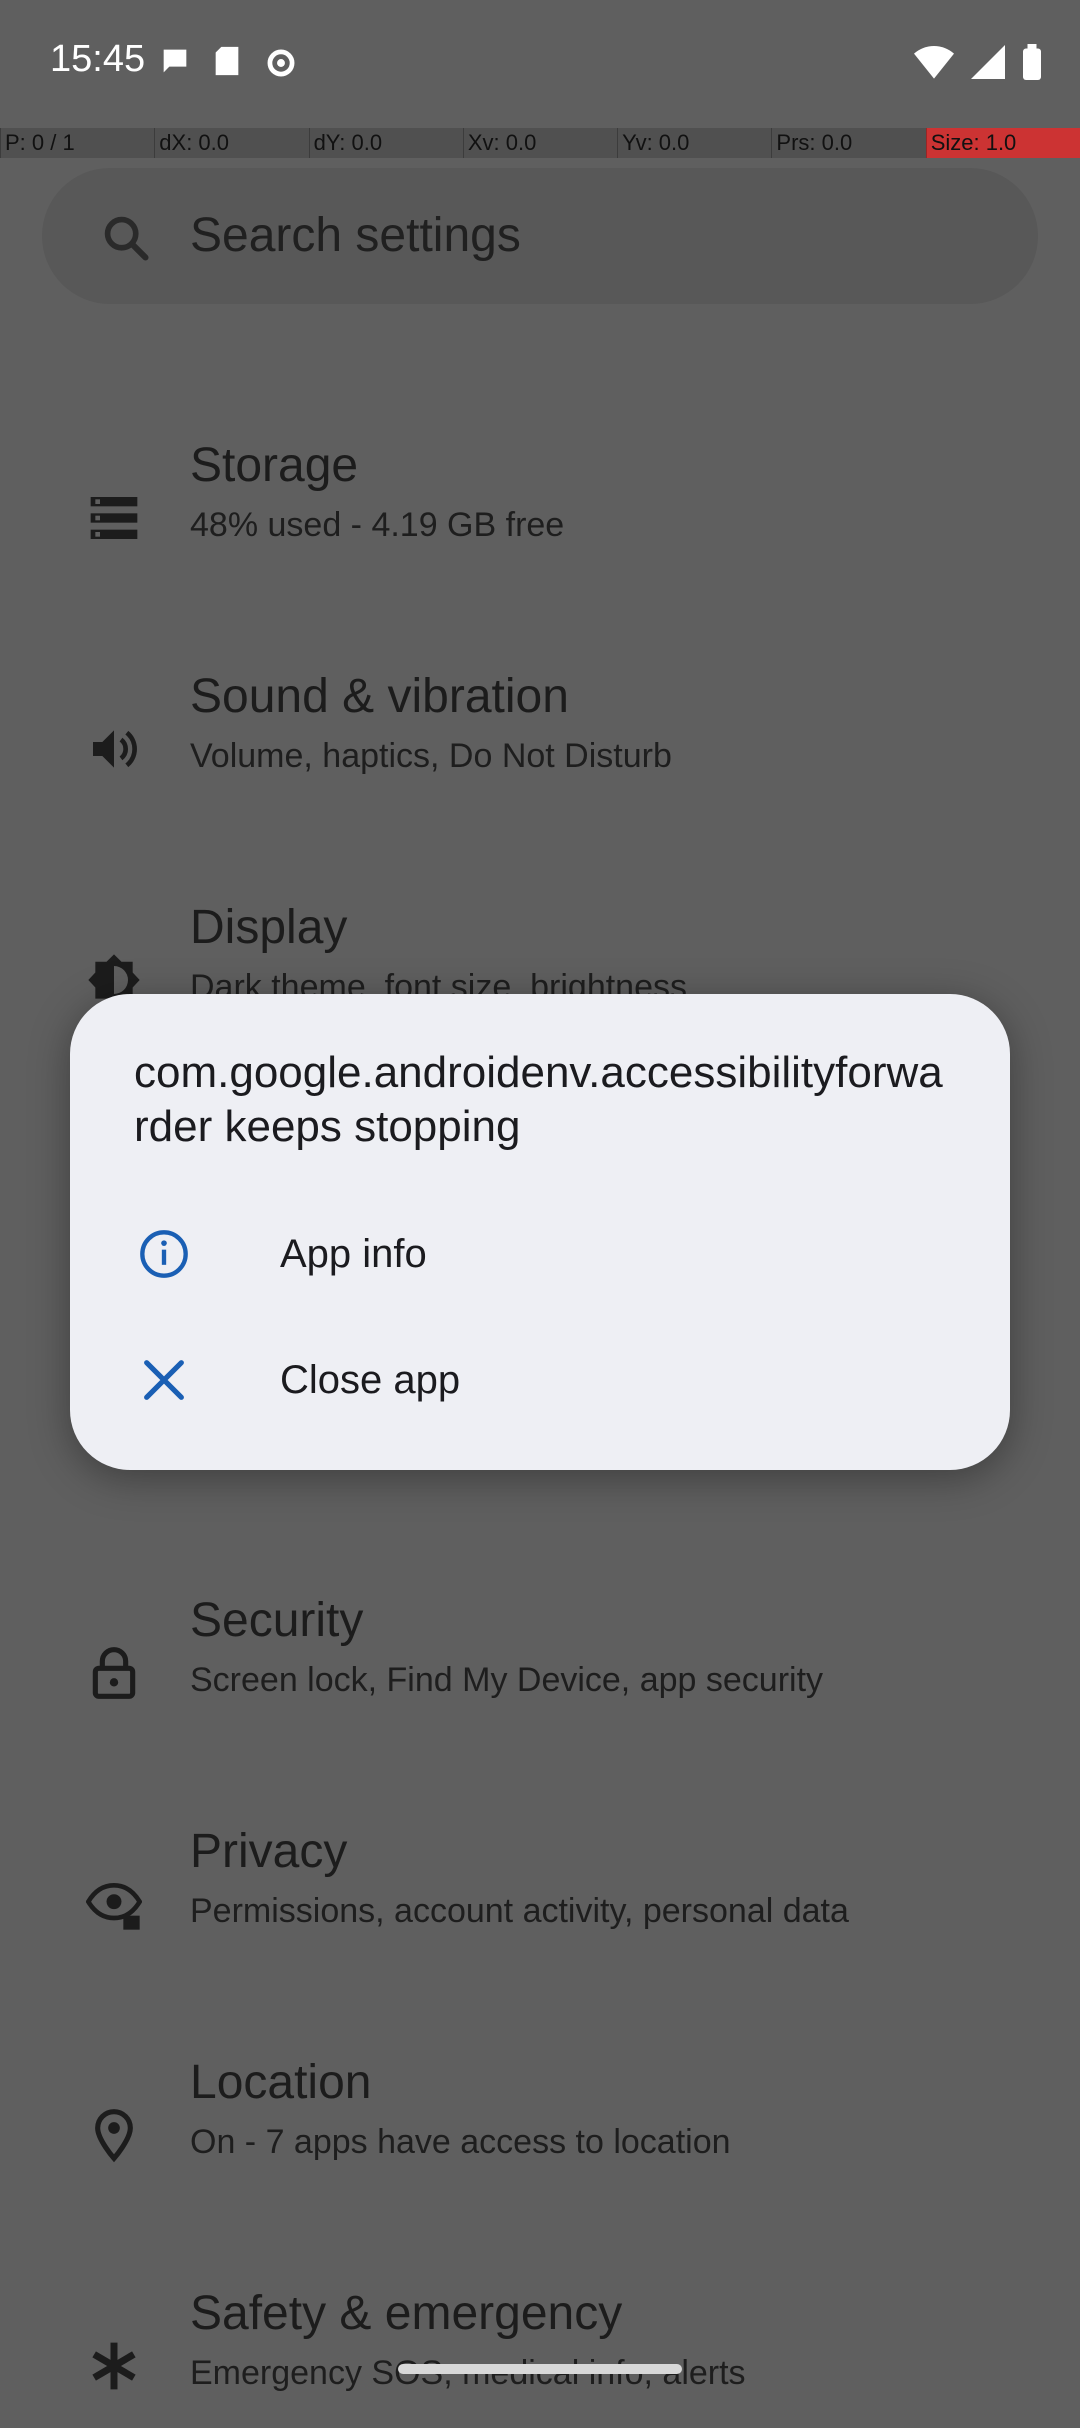 The image size is (1080, 2428). Describe the element at coordinates (114, 1906) in the screenshot. I see `eye-lock-icon` at that location.